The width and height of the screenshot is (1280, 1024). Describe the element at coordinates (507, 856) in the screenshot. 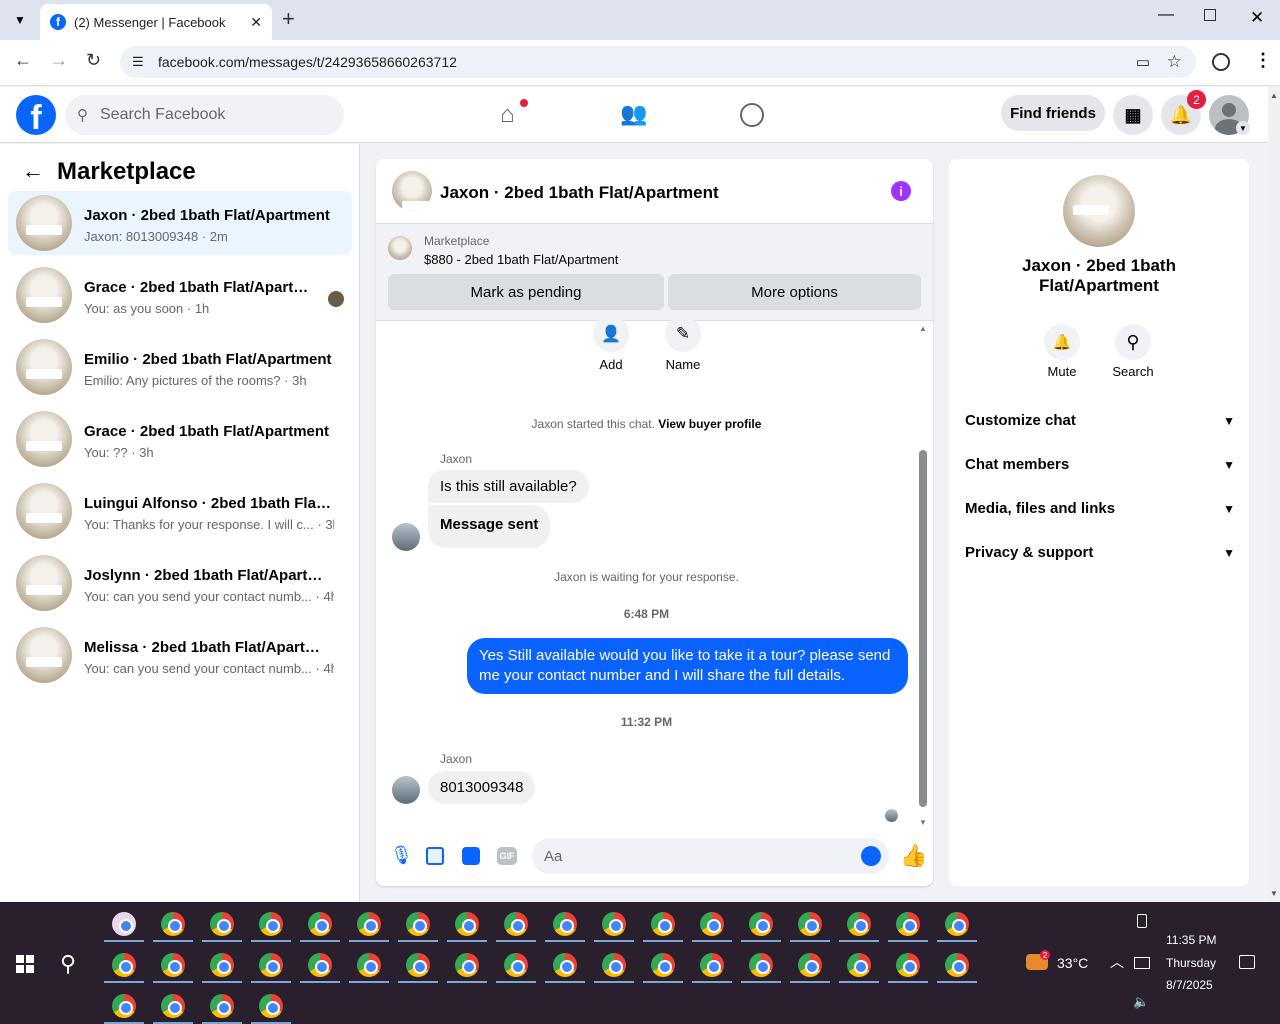

I see `gif-icon: GIF` at that location.